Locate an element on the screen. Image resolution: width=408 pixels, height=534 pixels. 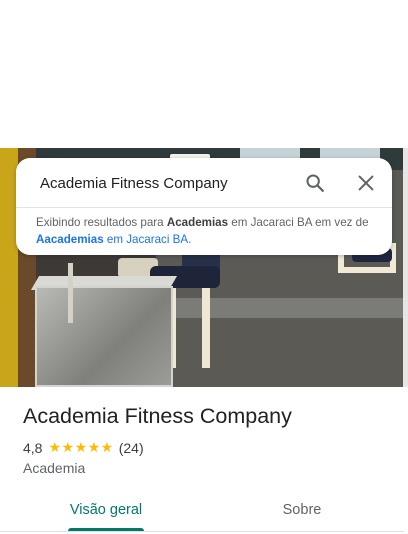
rating-stars: ★★★★★ is located at coordinates (81, 448).